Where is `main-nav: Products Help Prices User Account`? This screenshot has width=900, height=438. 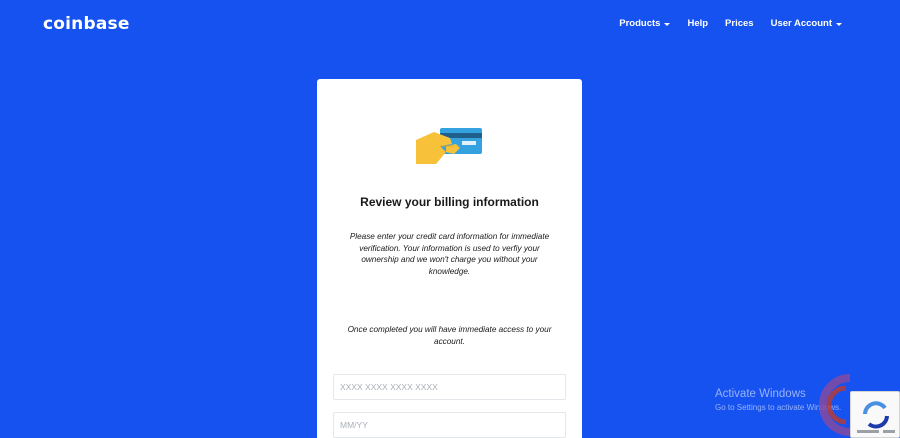 main-nav: Products Help Prices User Account is located at coordinates (730, 23).